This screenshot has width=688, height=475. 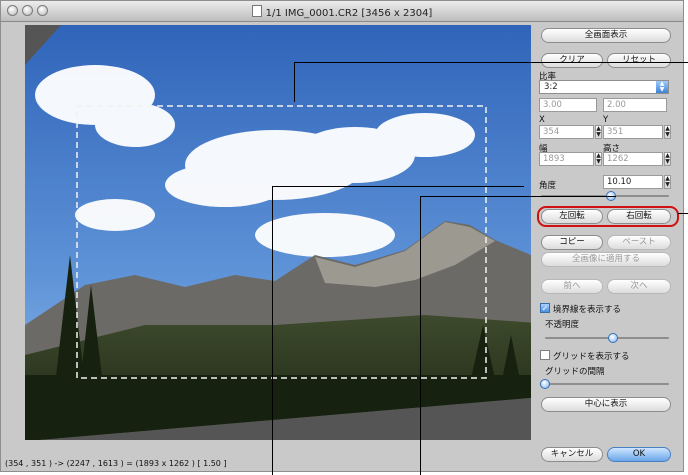 I want to click on border-label: 境界線を表示する, so click(x=587, y=310).